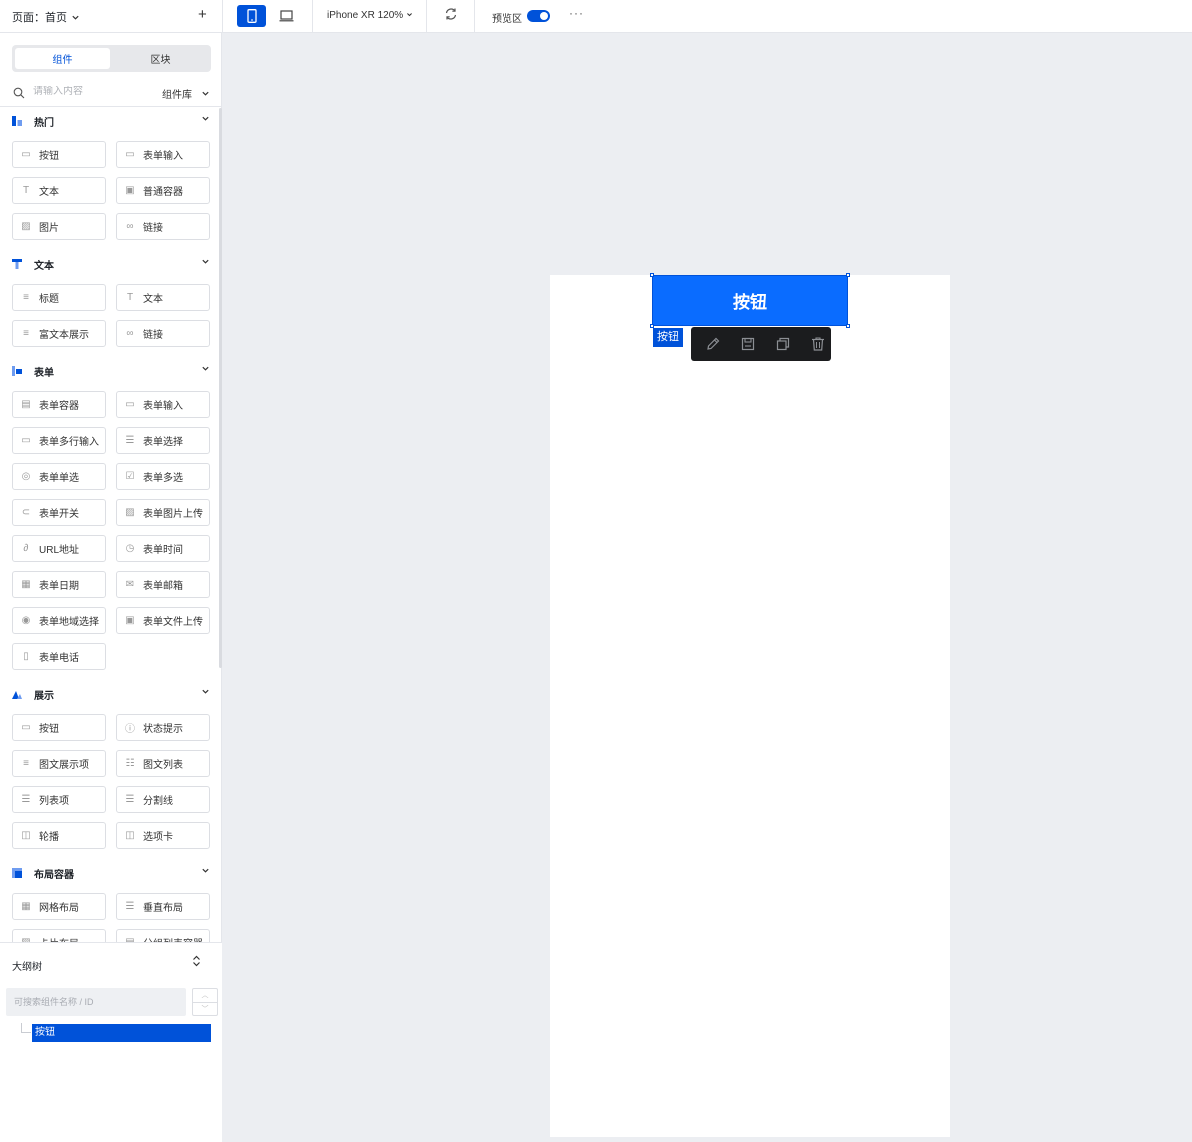 Image resolution: width=1192 pixels, height=1142 pixels. What do you see at coordinates (163, 584) in the screenshot?
I see `component-item: ✉ 表单邮箱` at bounding box center [163, 584].